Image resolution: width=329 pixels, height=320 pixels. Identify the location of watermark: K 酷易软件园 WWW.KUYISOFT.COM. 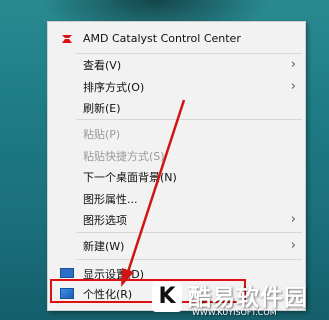
(239, 299).